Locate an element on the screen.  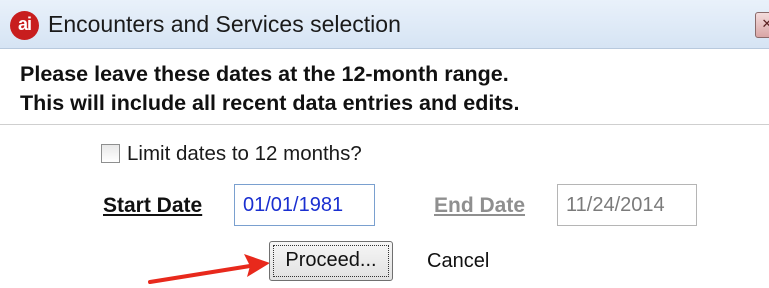
app-logo-icon: ai is located at coordinates (24, 25).